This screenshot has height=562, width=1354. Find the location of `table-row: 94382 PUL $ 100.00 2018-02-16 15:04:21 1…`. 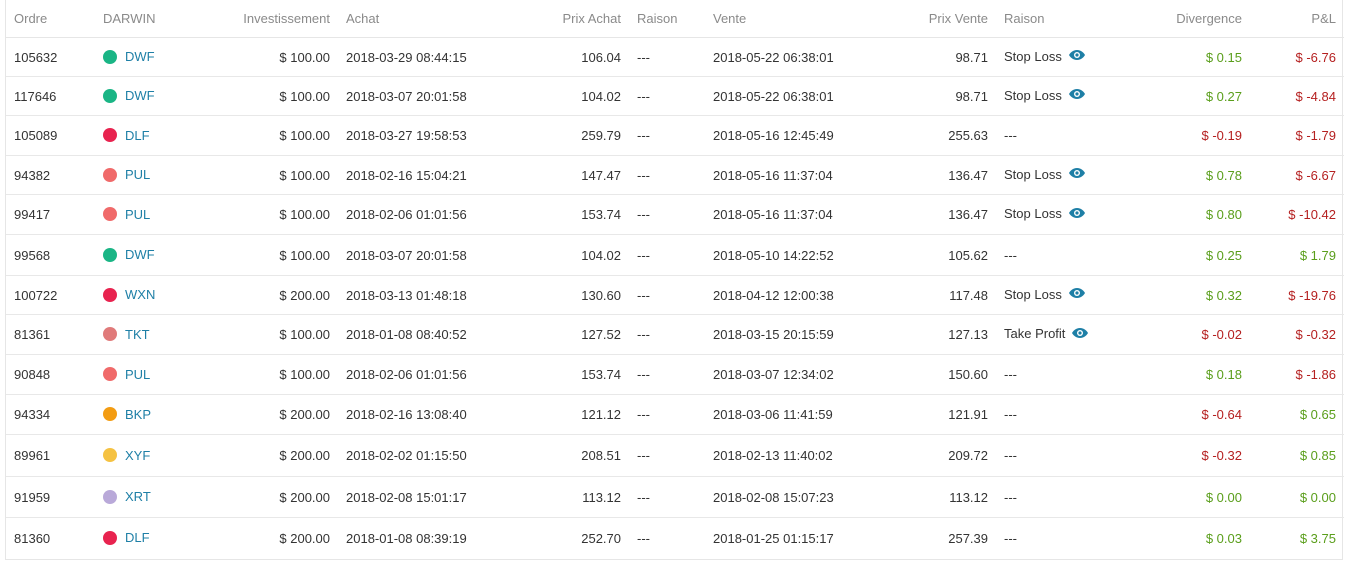

table-row: 94382 PUL $ 100.00 2018-02-16 15:04:21 1… is located at coordinates (675, 175).